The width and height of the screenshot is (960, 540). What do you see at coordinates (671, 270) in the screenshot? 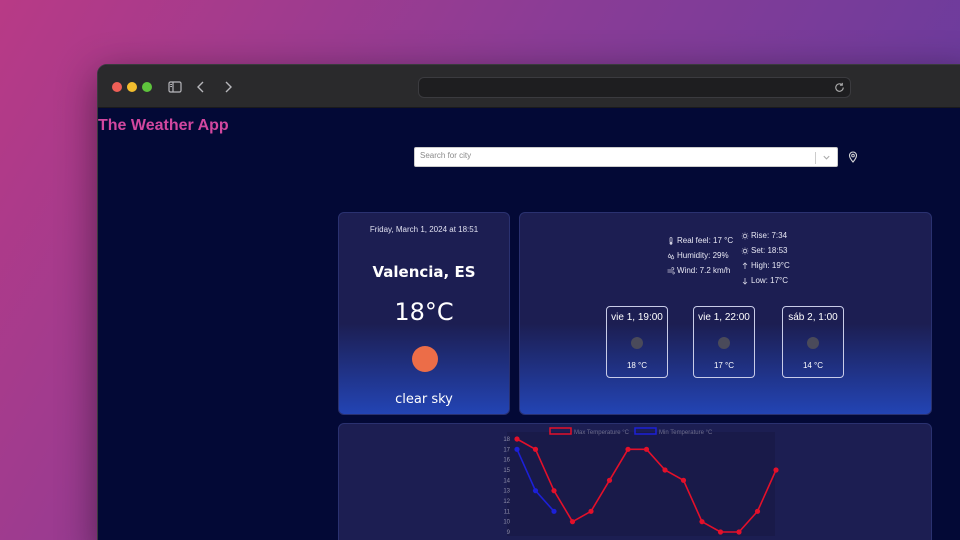
I see `wind-icon` at bounding box center [671, 270].